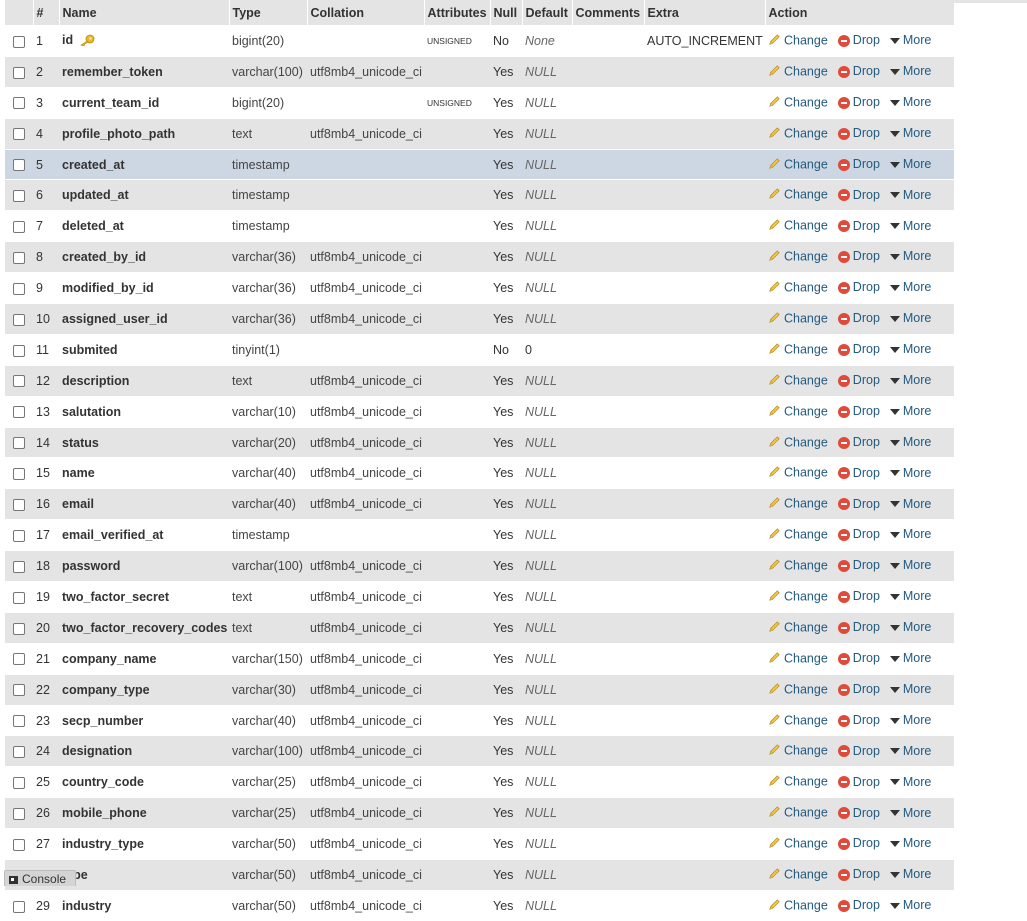 This screenshot has height=921, width=1027. I want to click on header-collation: Collation, so click(366, 13).